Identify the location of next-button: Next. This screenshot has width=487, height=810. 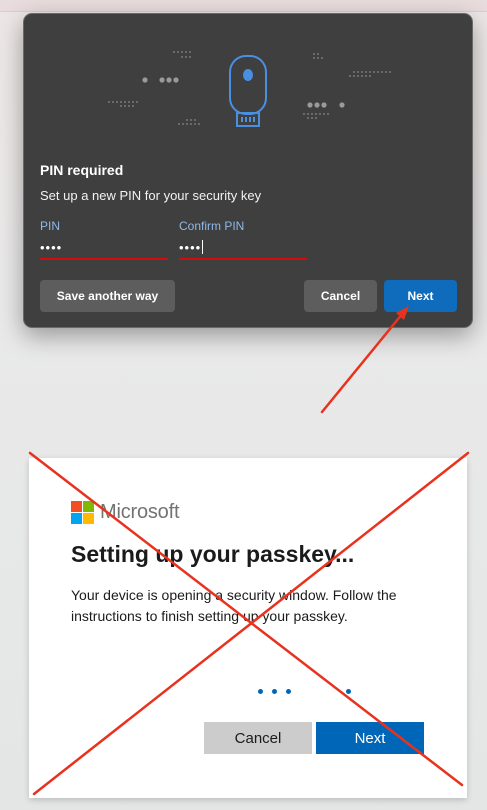
(420, 296).